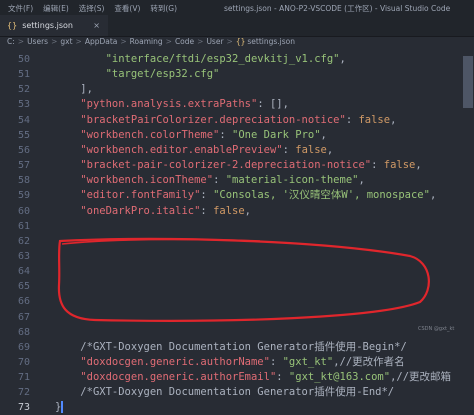  What do you see at coordinates (468, 82) in the screenshot?
I see `scrollbar-thumb` at bounding box center [468, 82].